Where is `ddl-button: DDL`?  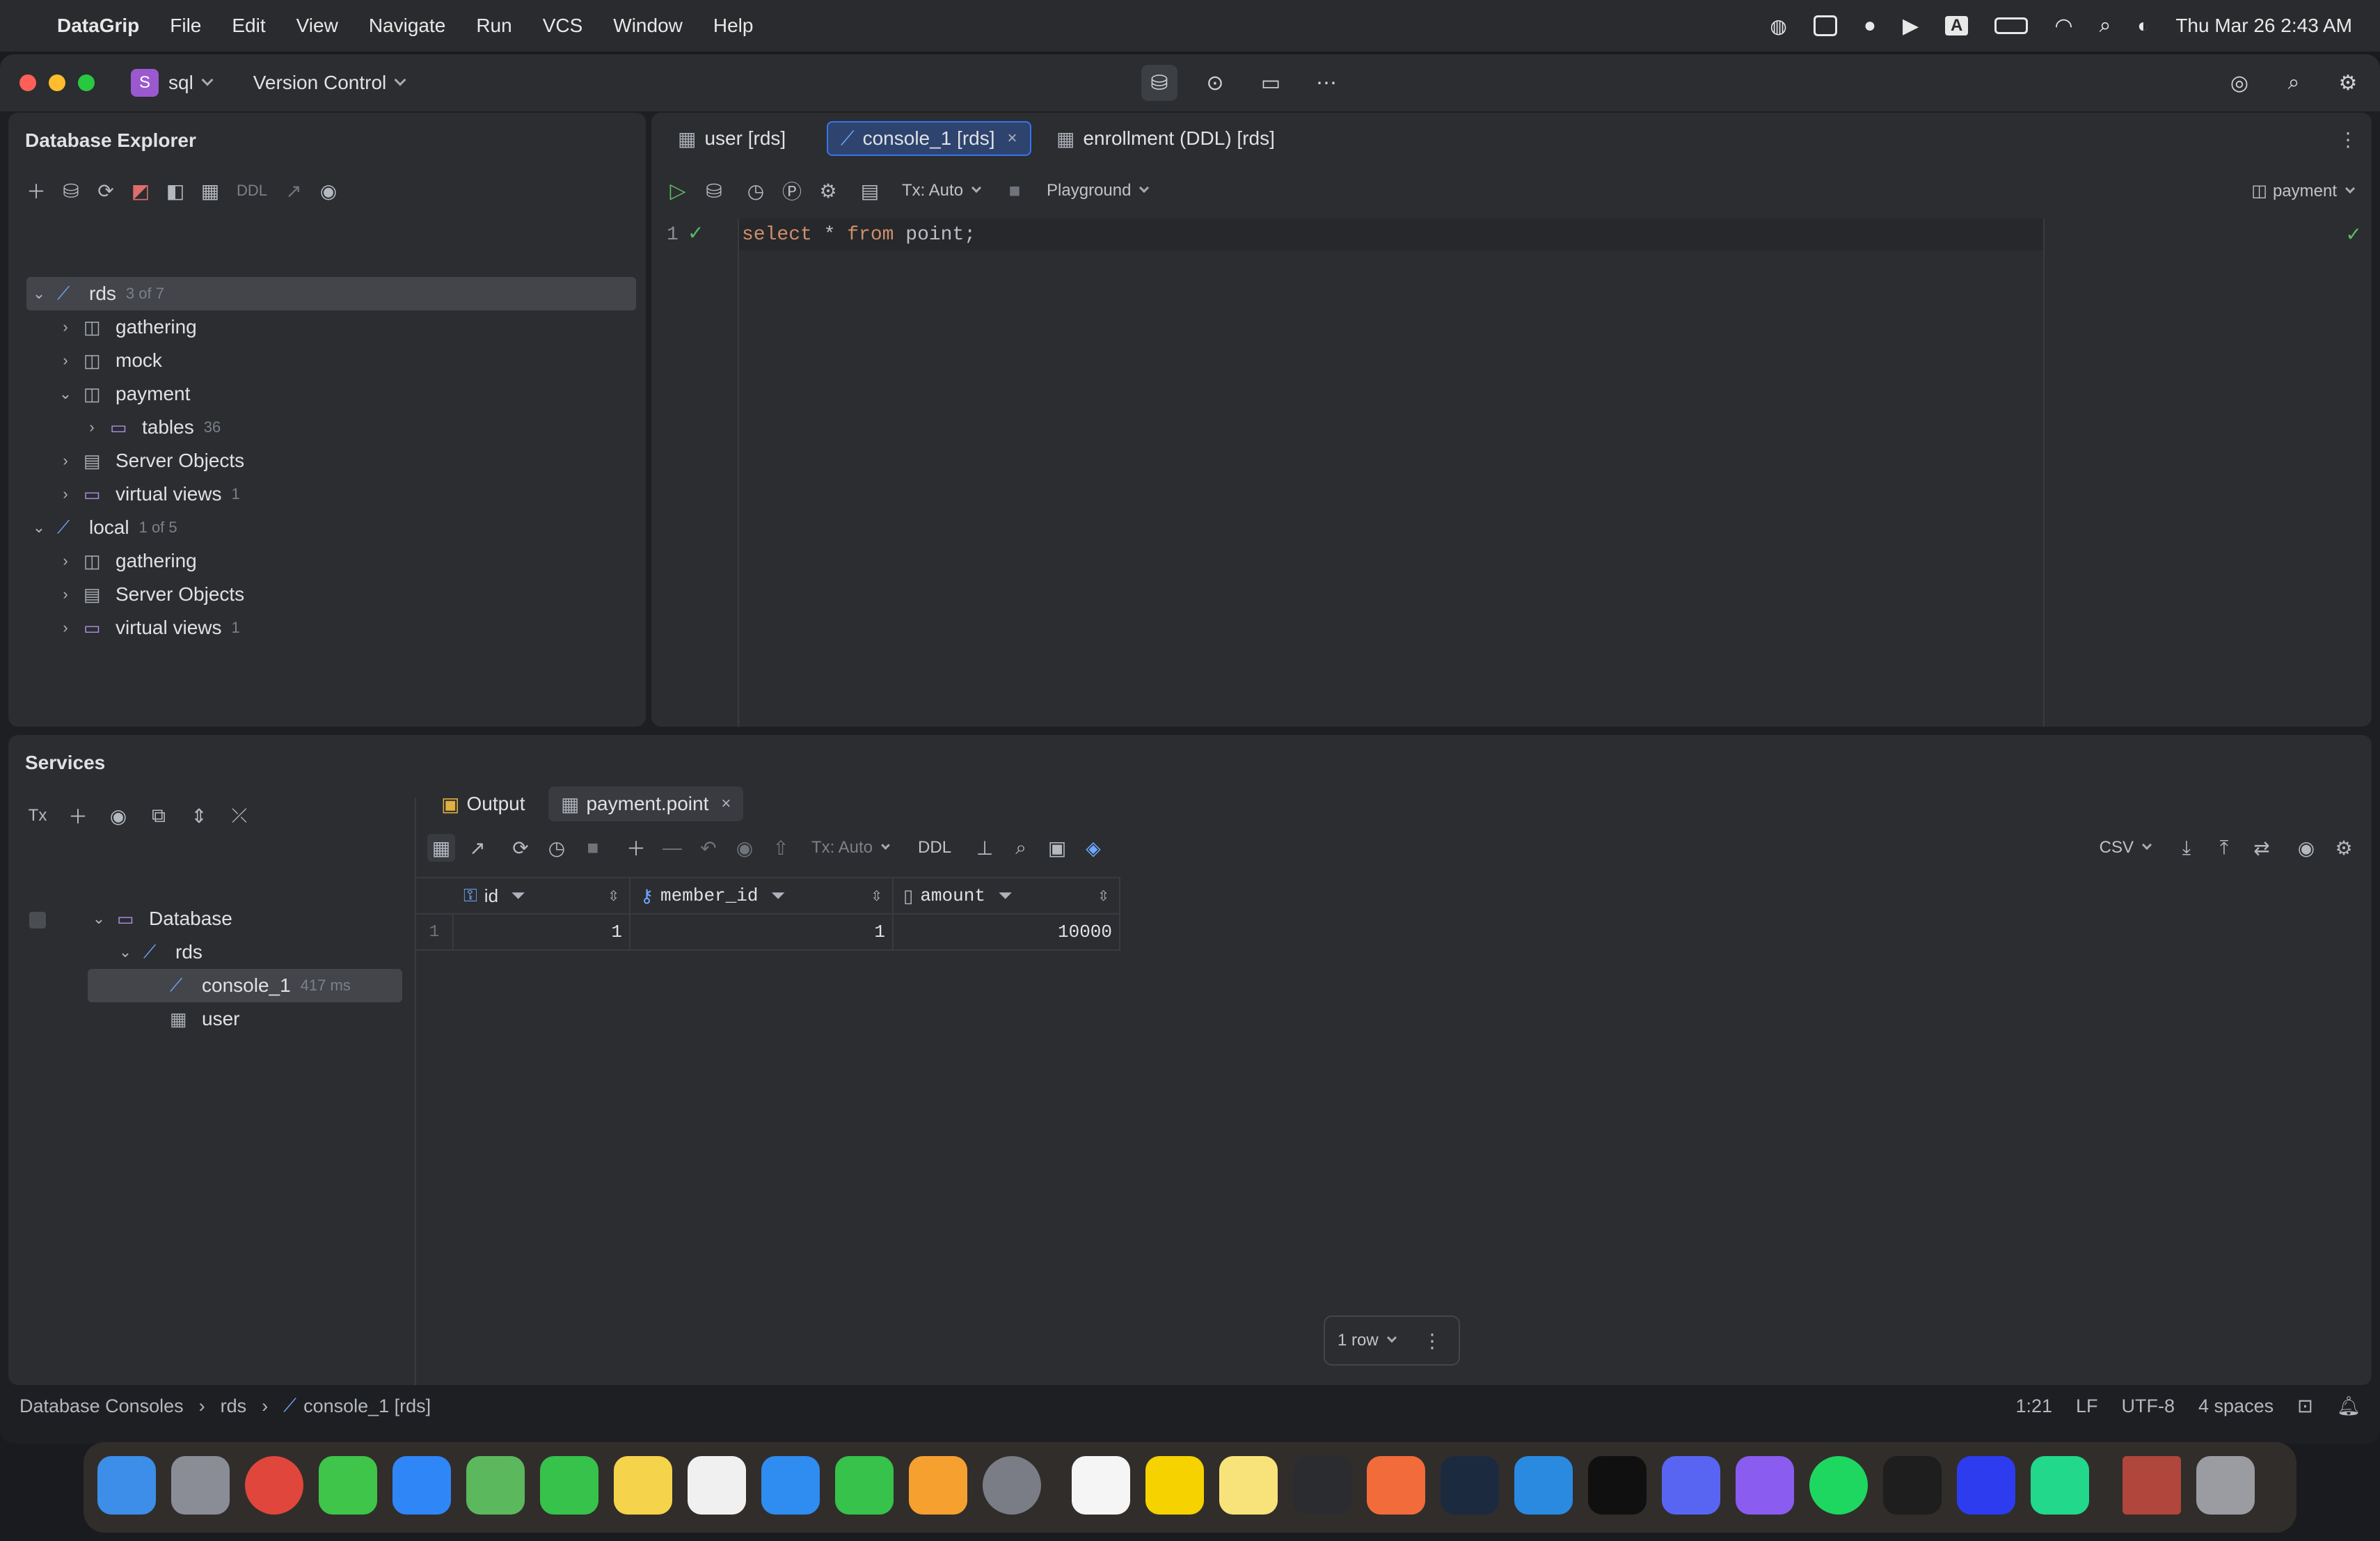 ddl-button: DDL is located at coordinates (252, 191).